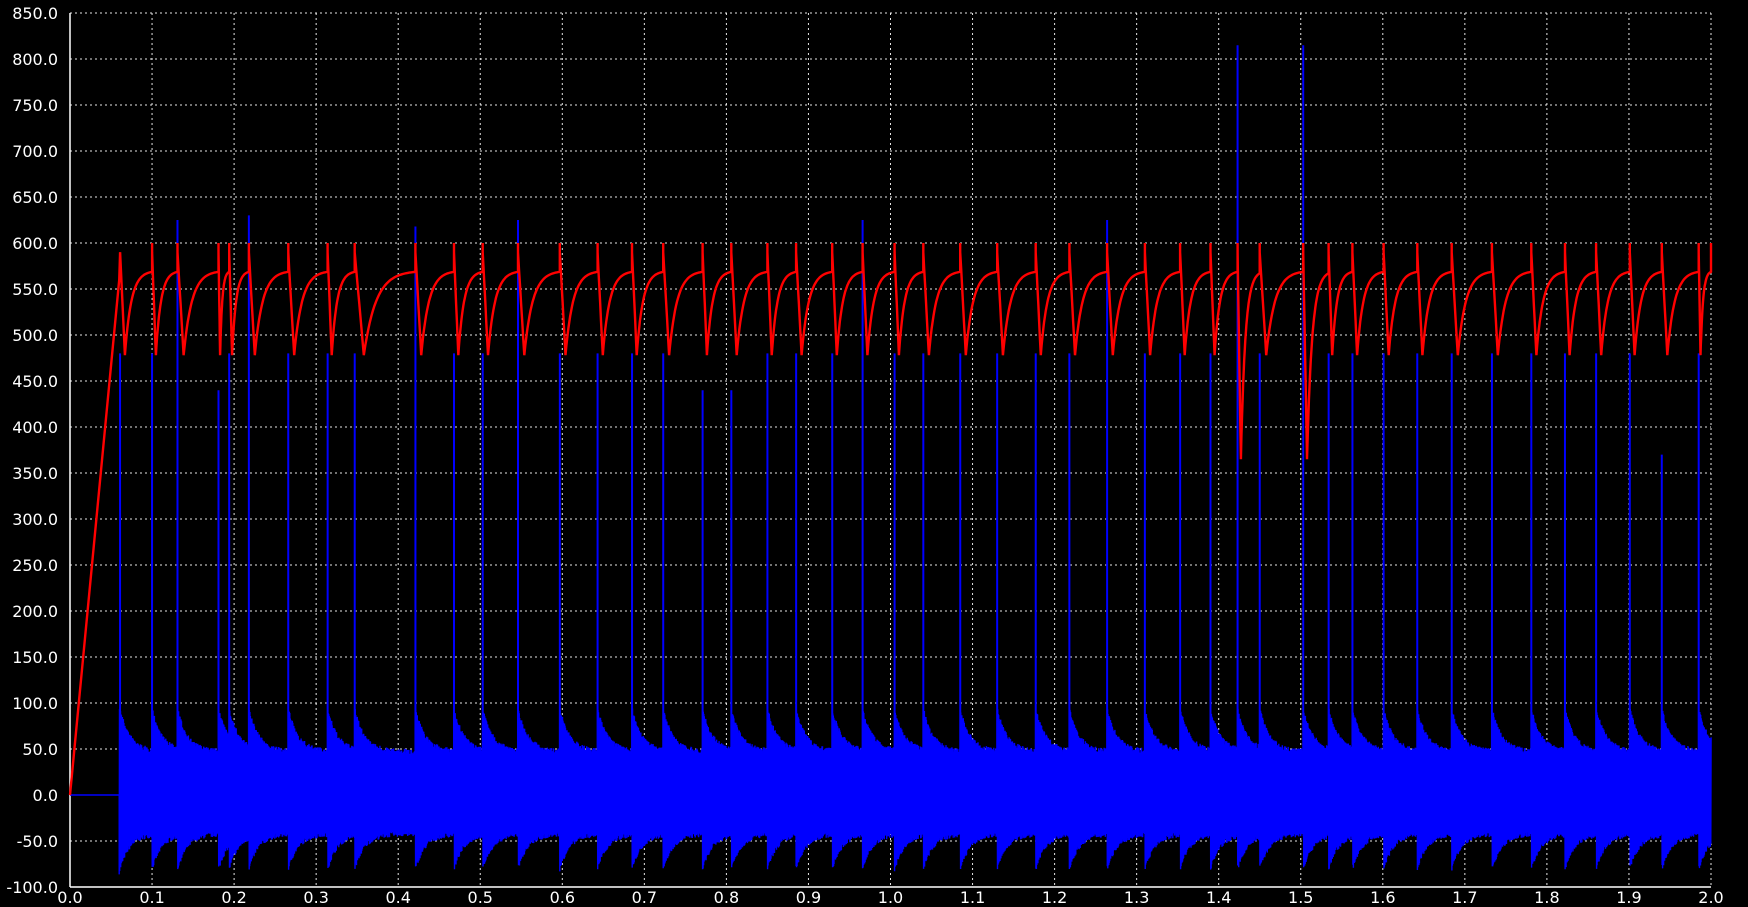  Describe the element at coordinates (397, 897) in the screenshot. I see `x-tick-label: 0.4` at that location.